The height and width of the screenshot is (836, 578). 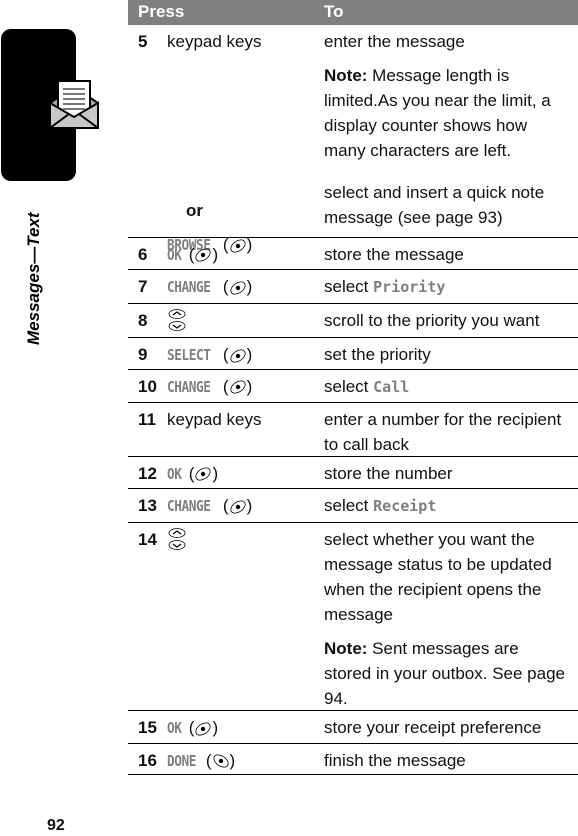 What do you see at coordinates (353, 12) in the screenshot?
I see `table-header: Press To` at bounding box center [353, 12].